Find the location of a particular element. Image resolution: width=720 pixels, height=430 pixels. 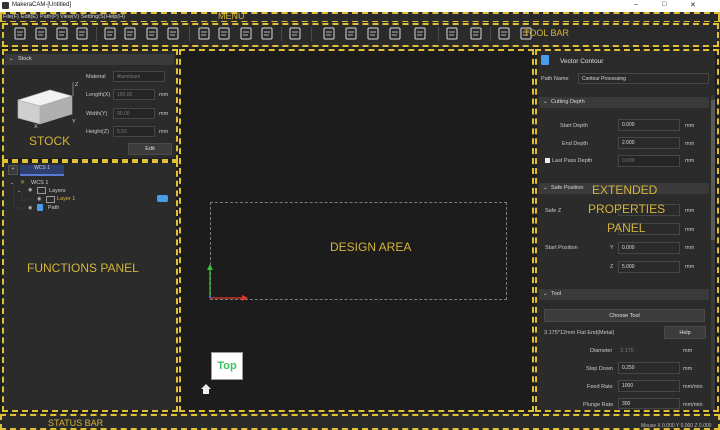

length-field: 150.00 is located at coordinates (134, 94).